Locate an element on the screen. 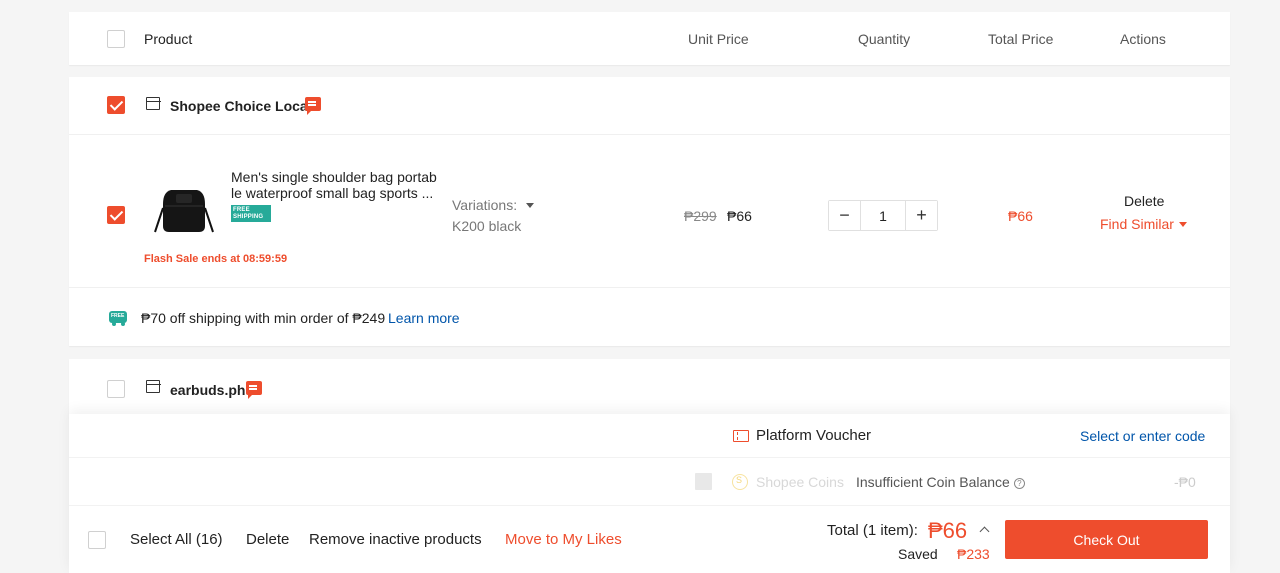 The width and height of the screenshot is (1280, 573). free-shipping-truck-icon is located at coordinates (118, 318).